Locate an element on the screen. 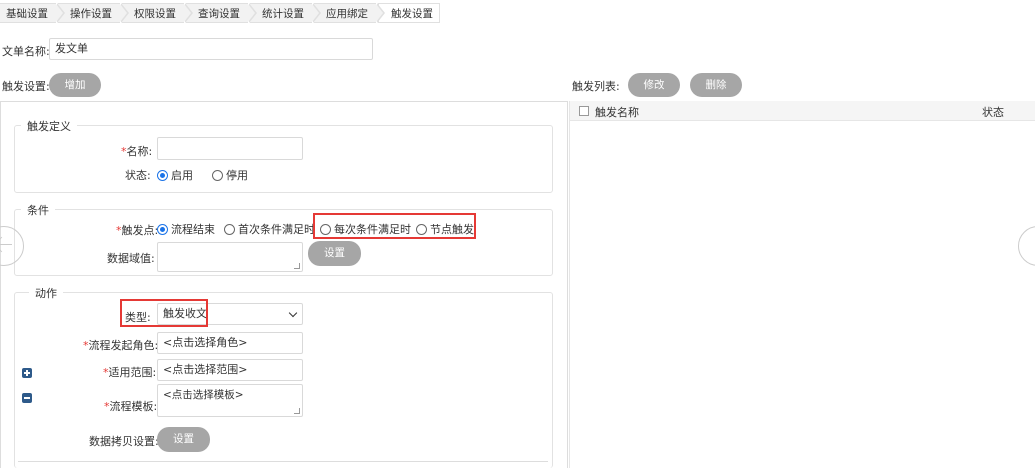 The width and height of the screenshot is (1035, 468). condition-setting-button: 设置 is located at coordinates (334, 253).